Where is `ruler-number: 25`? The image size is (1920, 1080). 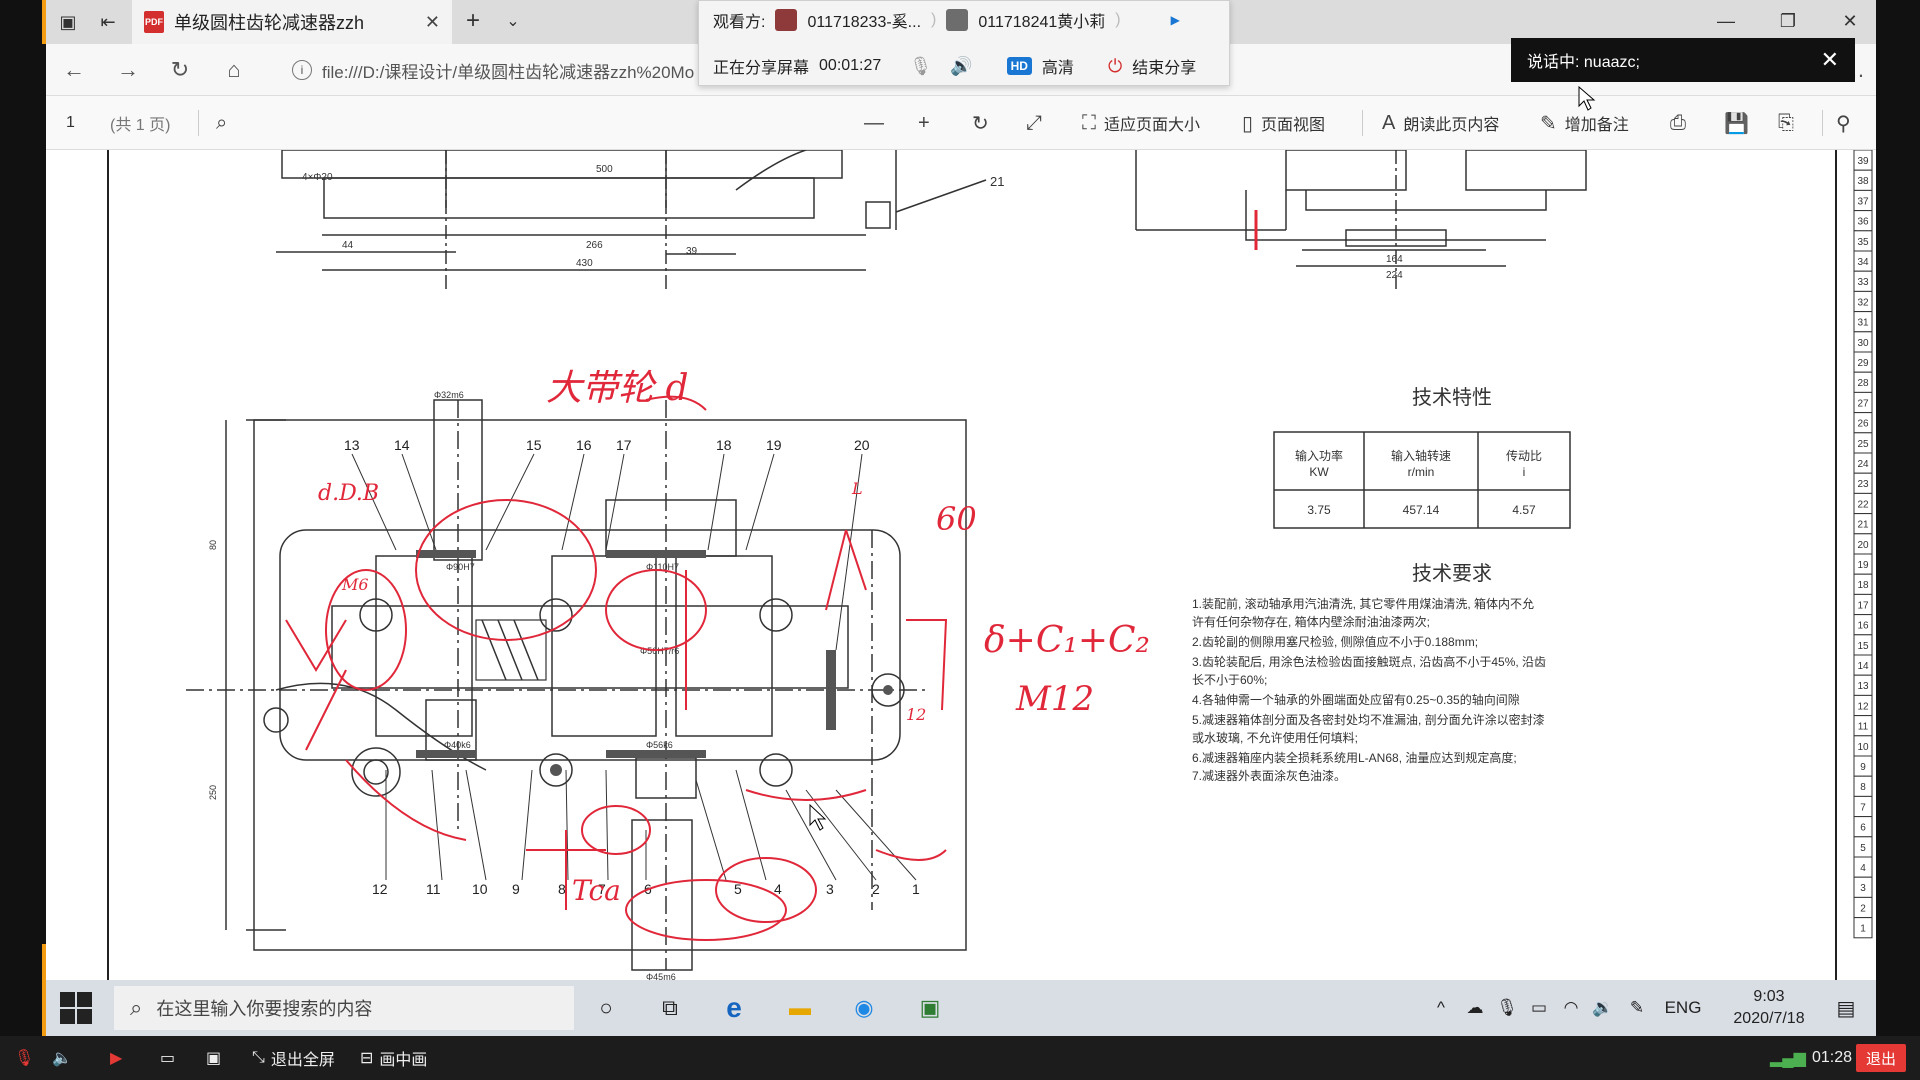 ruler-number: 25 is located at coordinates (1863, 444).